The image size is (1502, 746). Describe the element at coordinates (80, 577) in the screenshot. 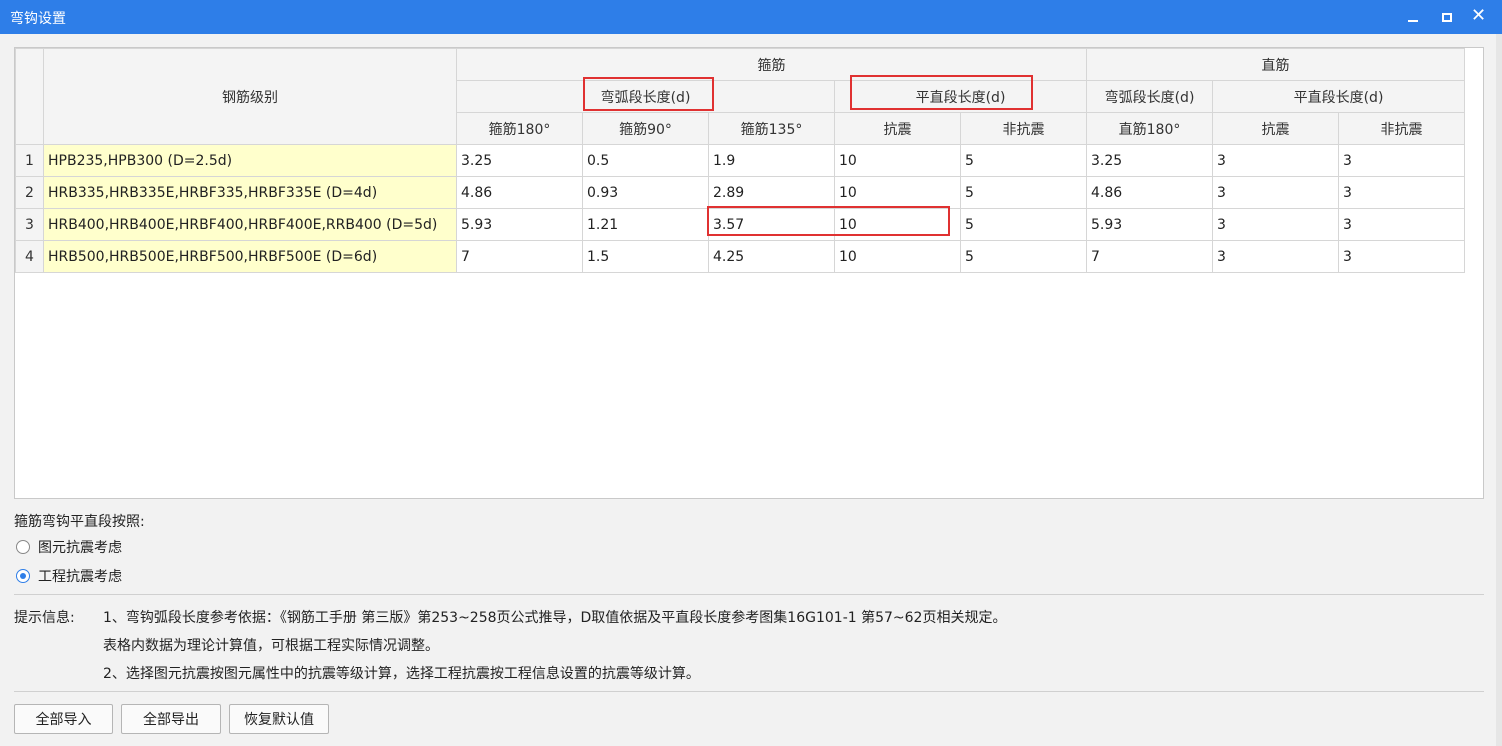

I see `radio-label: 工程抗震考虑` at that location.